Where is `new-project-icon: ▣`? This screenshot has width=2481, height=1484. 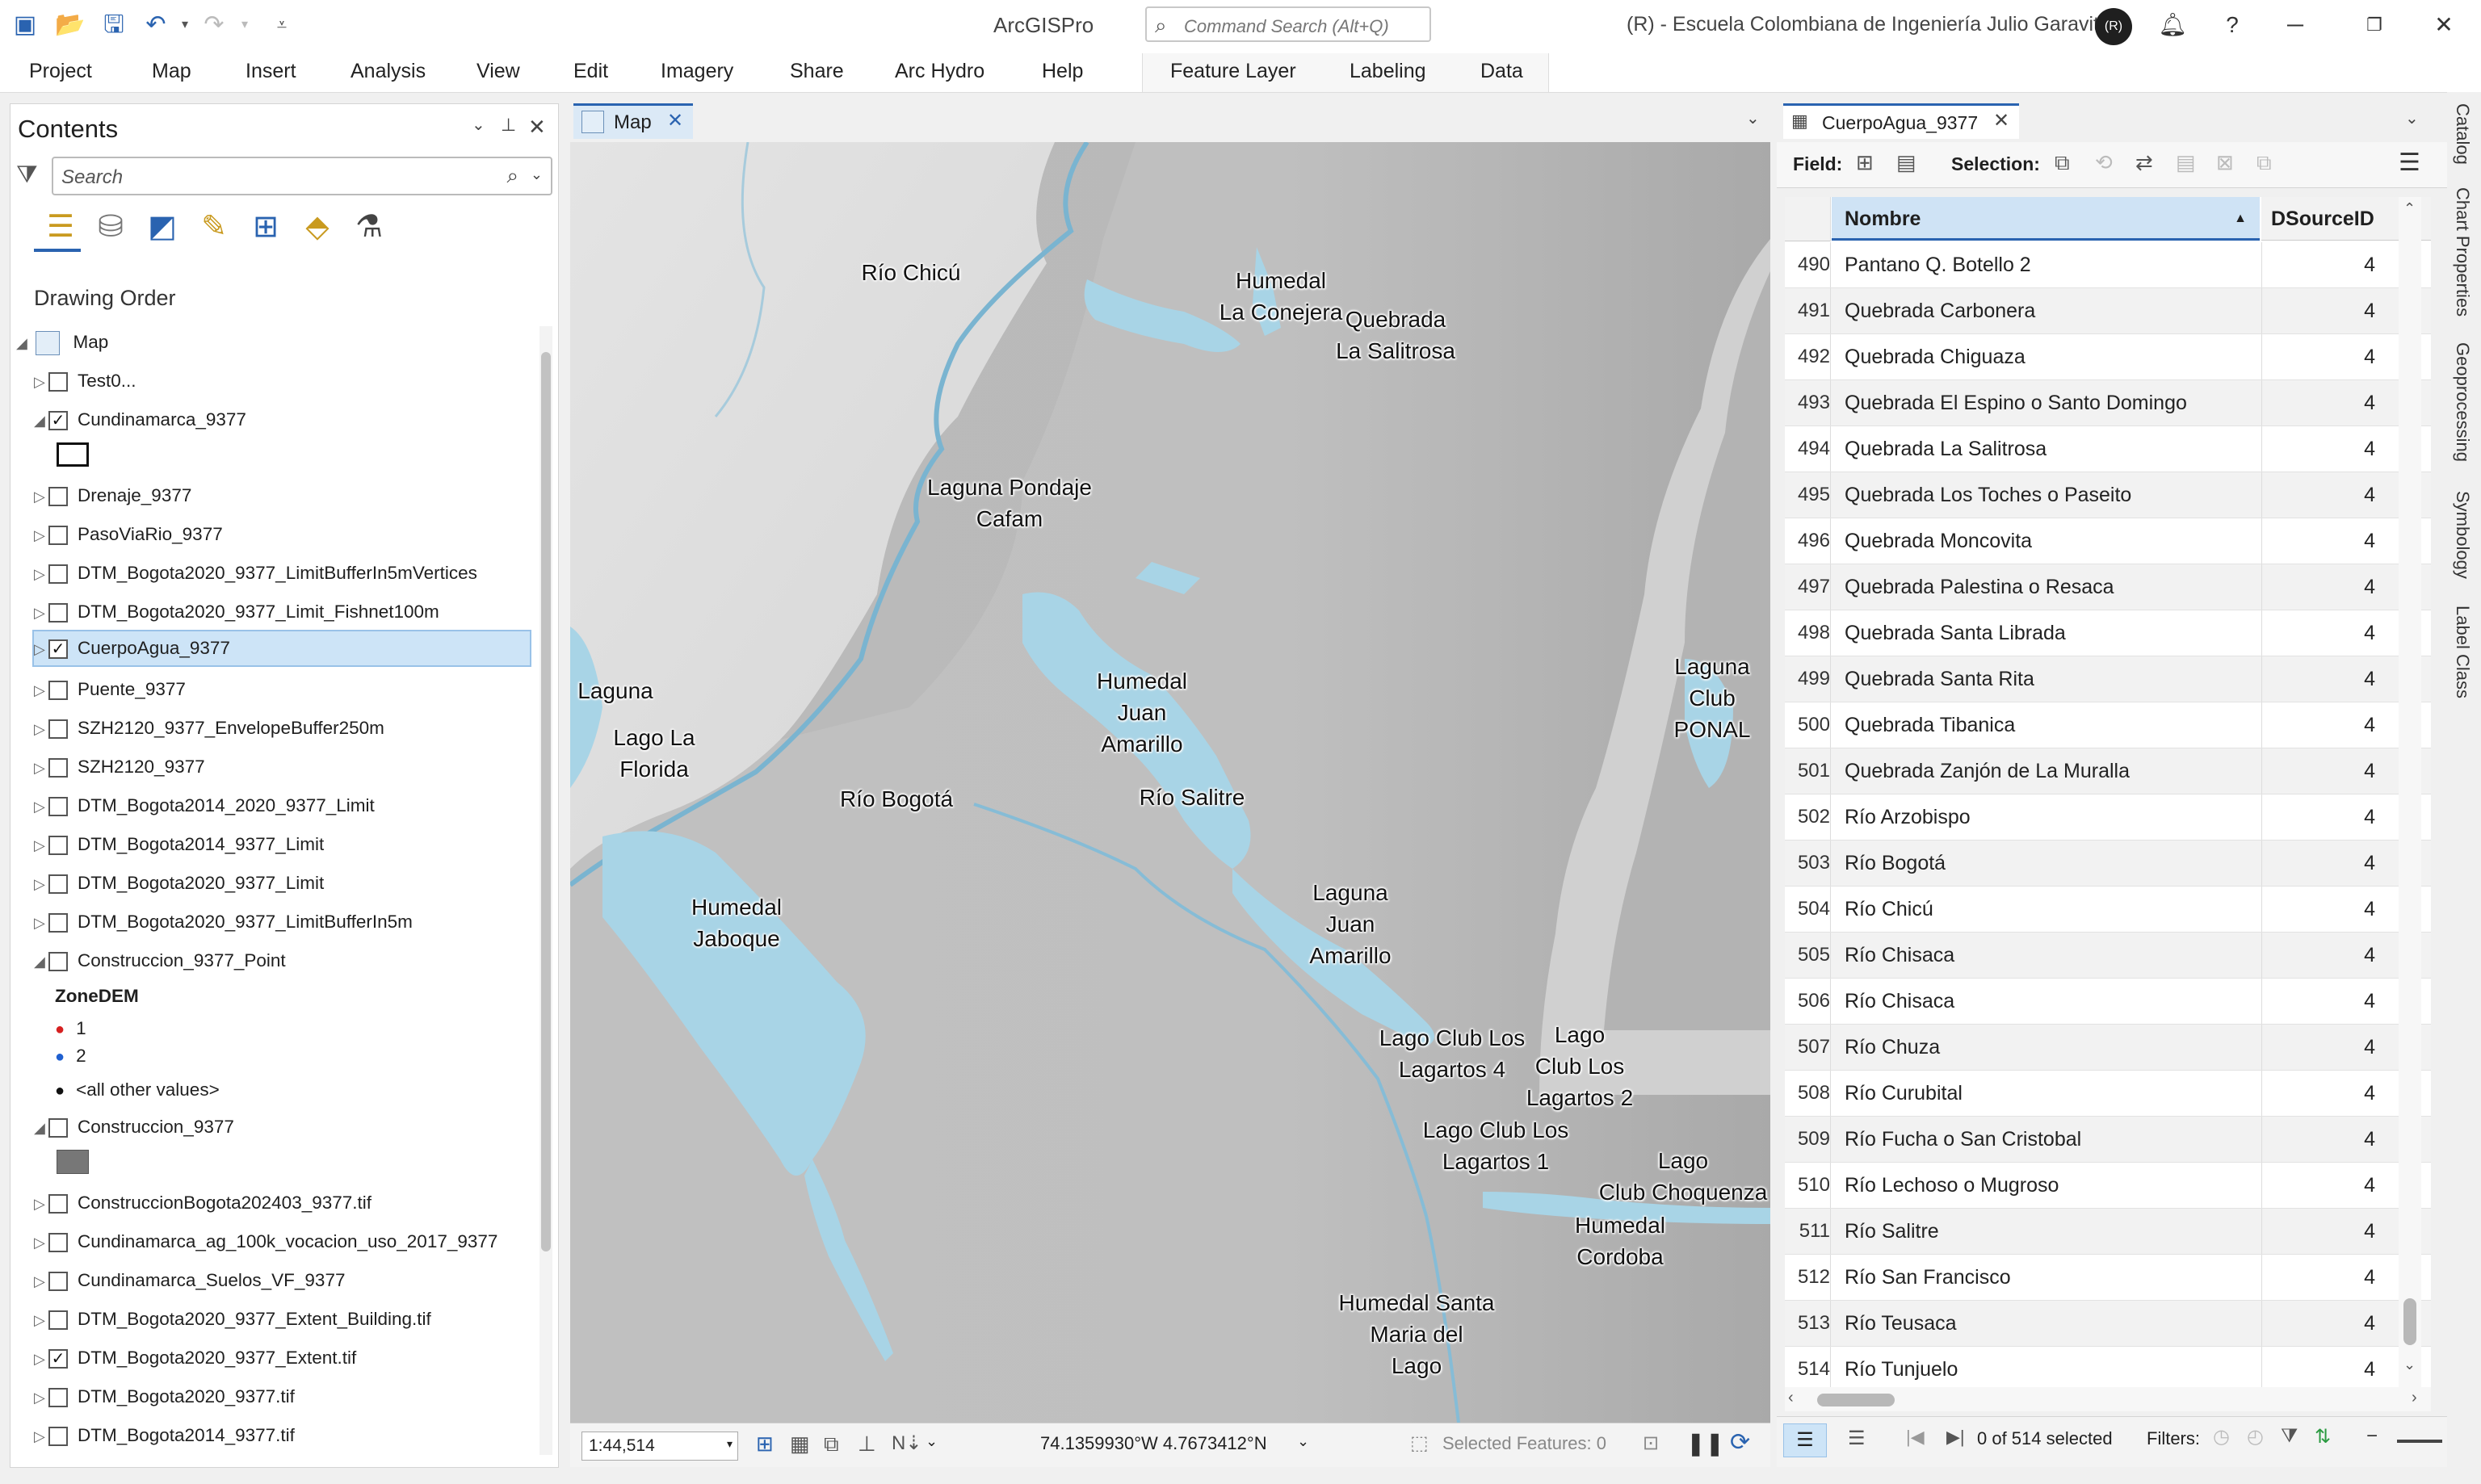 new-project-icon: ▣ is located at coordinates (25, 25).